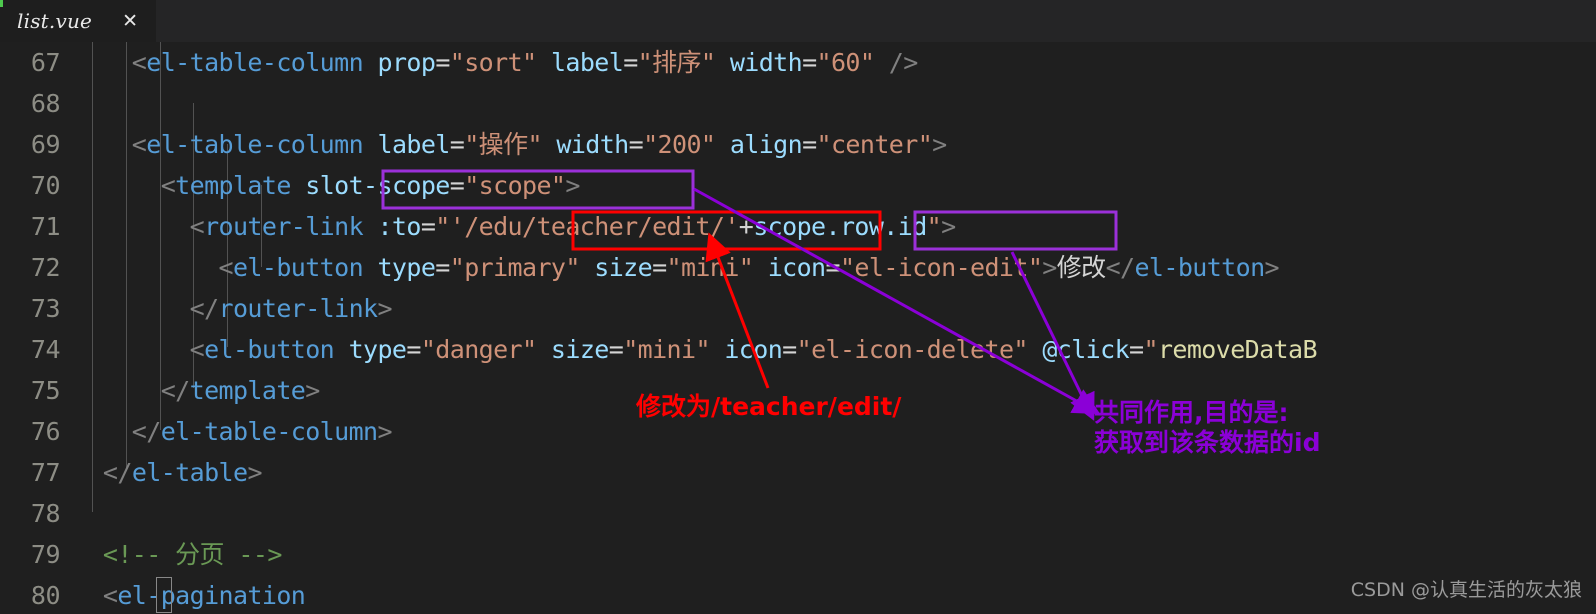 This screenshot has width=1596, height=614. What do you see at coordinates (798, 431) in the screenshot?
I see `code-line: 76 </el-table-column>` at bounding box center [798, 431].